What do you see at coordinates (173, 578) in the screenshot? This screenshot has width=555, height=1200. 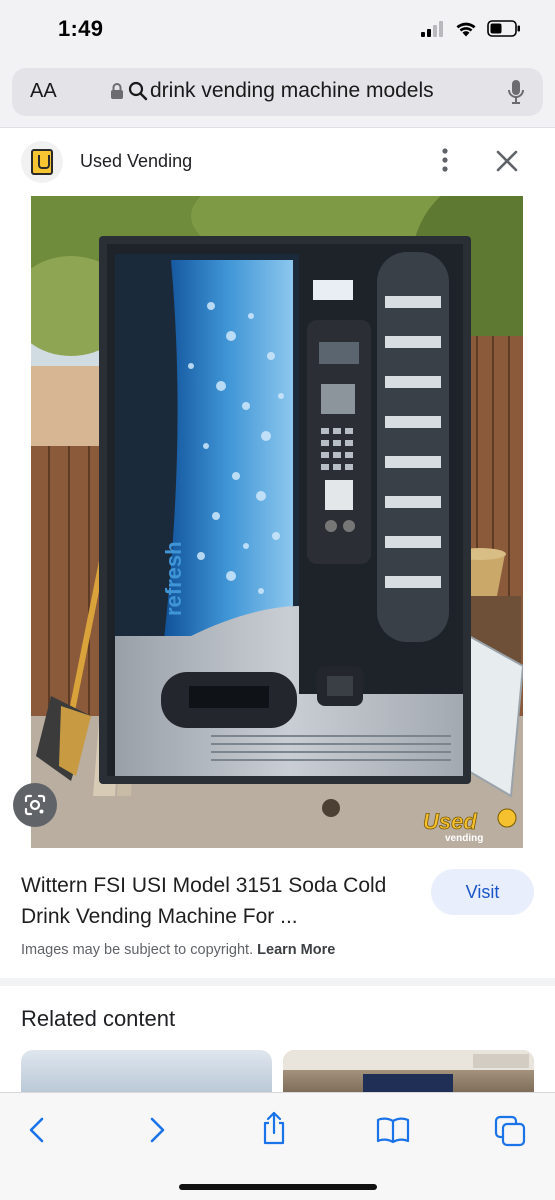 I see `machine-brand-text: refresh` at bounding box center [173, 578].